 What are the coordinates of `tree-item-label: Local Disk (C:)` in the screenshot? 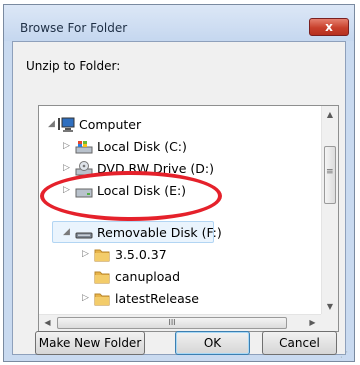 It's located at (142, 146).